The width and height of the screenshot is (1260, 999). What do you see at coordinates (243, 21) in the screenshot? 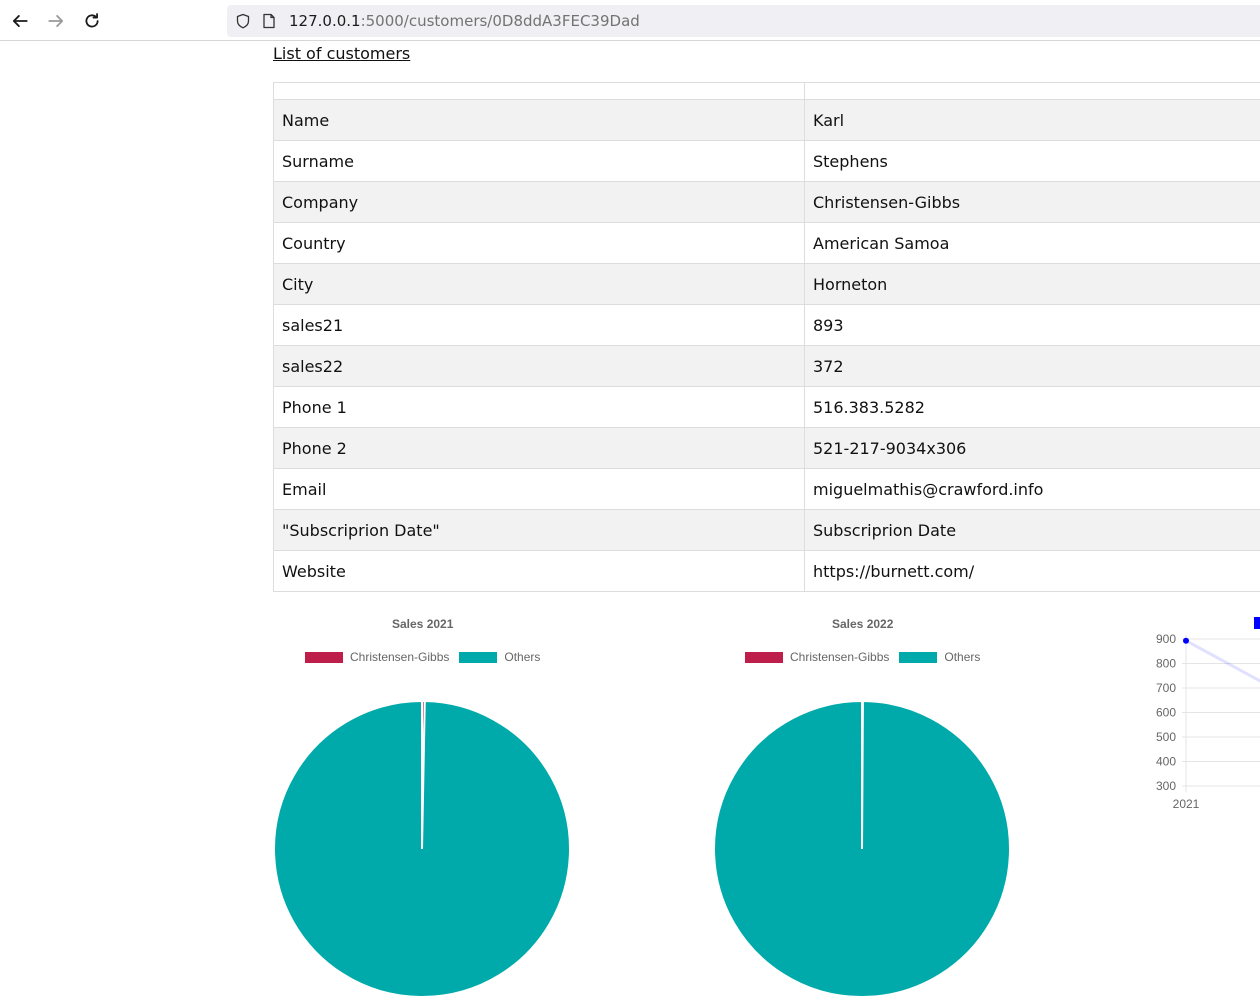
I see `shield-icon` at bounding box center [243, 21].